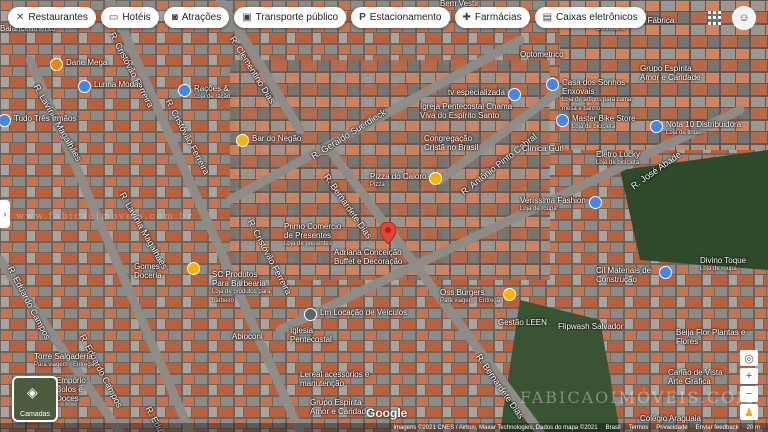  I want to click on poi-label: Adriana Conceição Buffet e Decoração, so click(368, 257).